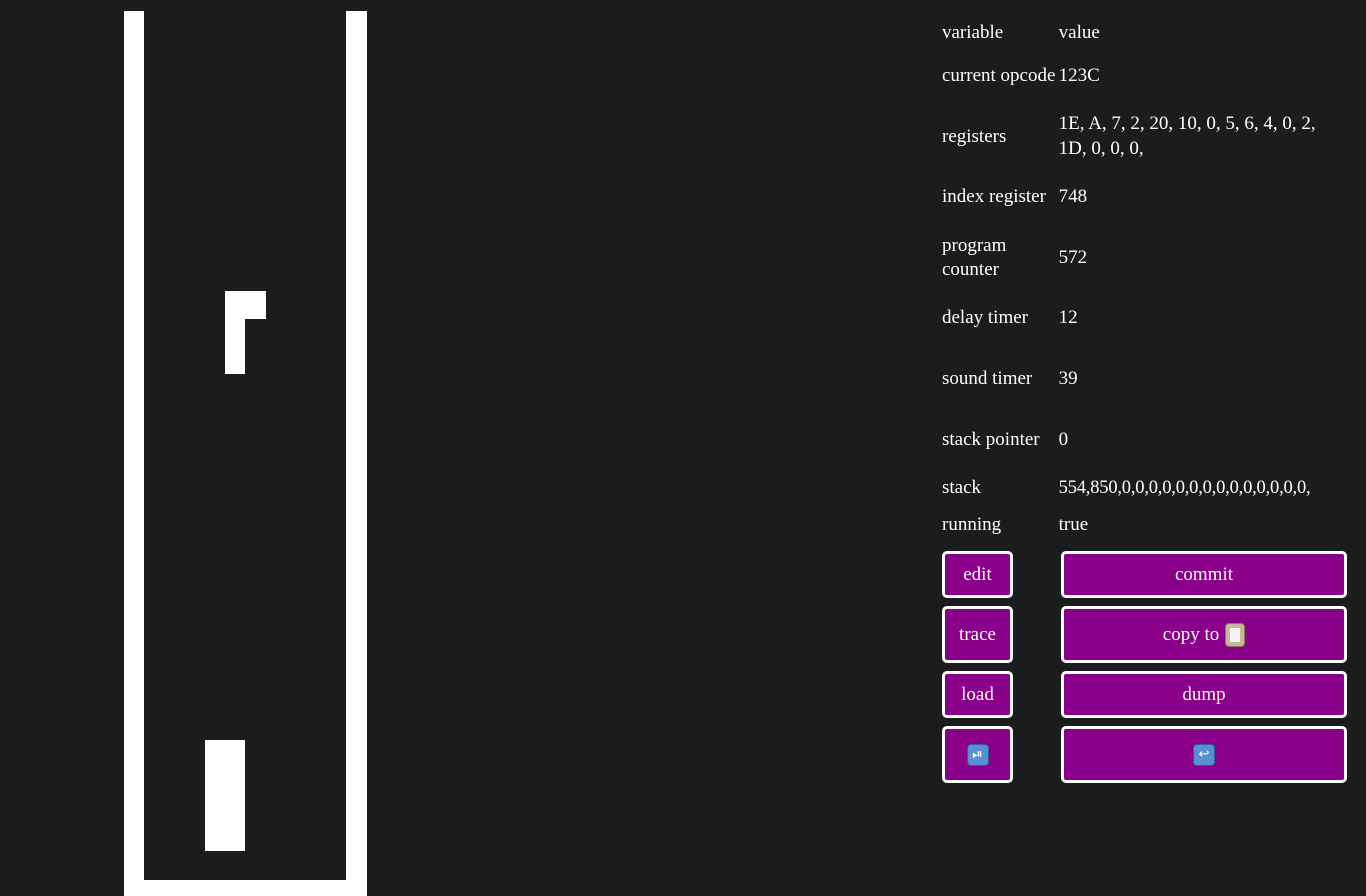 This screenshot has height=896, width=1366. I want to click on table-row: running true, so click(1147, 525).